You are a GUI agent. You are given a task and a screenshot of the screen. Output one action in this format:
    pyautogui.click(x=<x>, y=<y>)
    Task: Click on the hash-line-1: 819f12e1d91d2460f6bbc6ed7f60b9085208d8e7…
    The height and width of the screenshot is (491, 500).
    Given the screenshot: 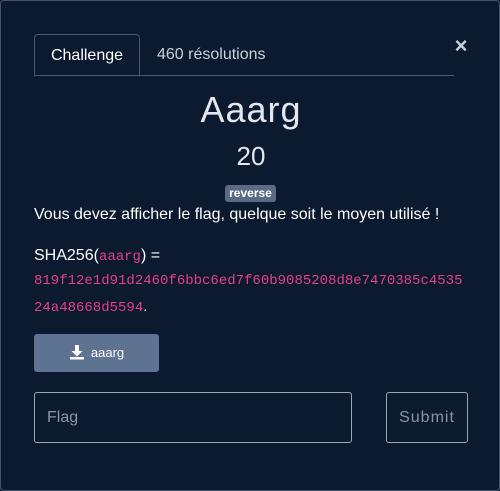 What is the action you would take?
    pyautogui.click(x=248, y=281)
    